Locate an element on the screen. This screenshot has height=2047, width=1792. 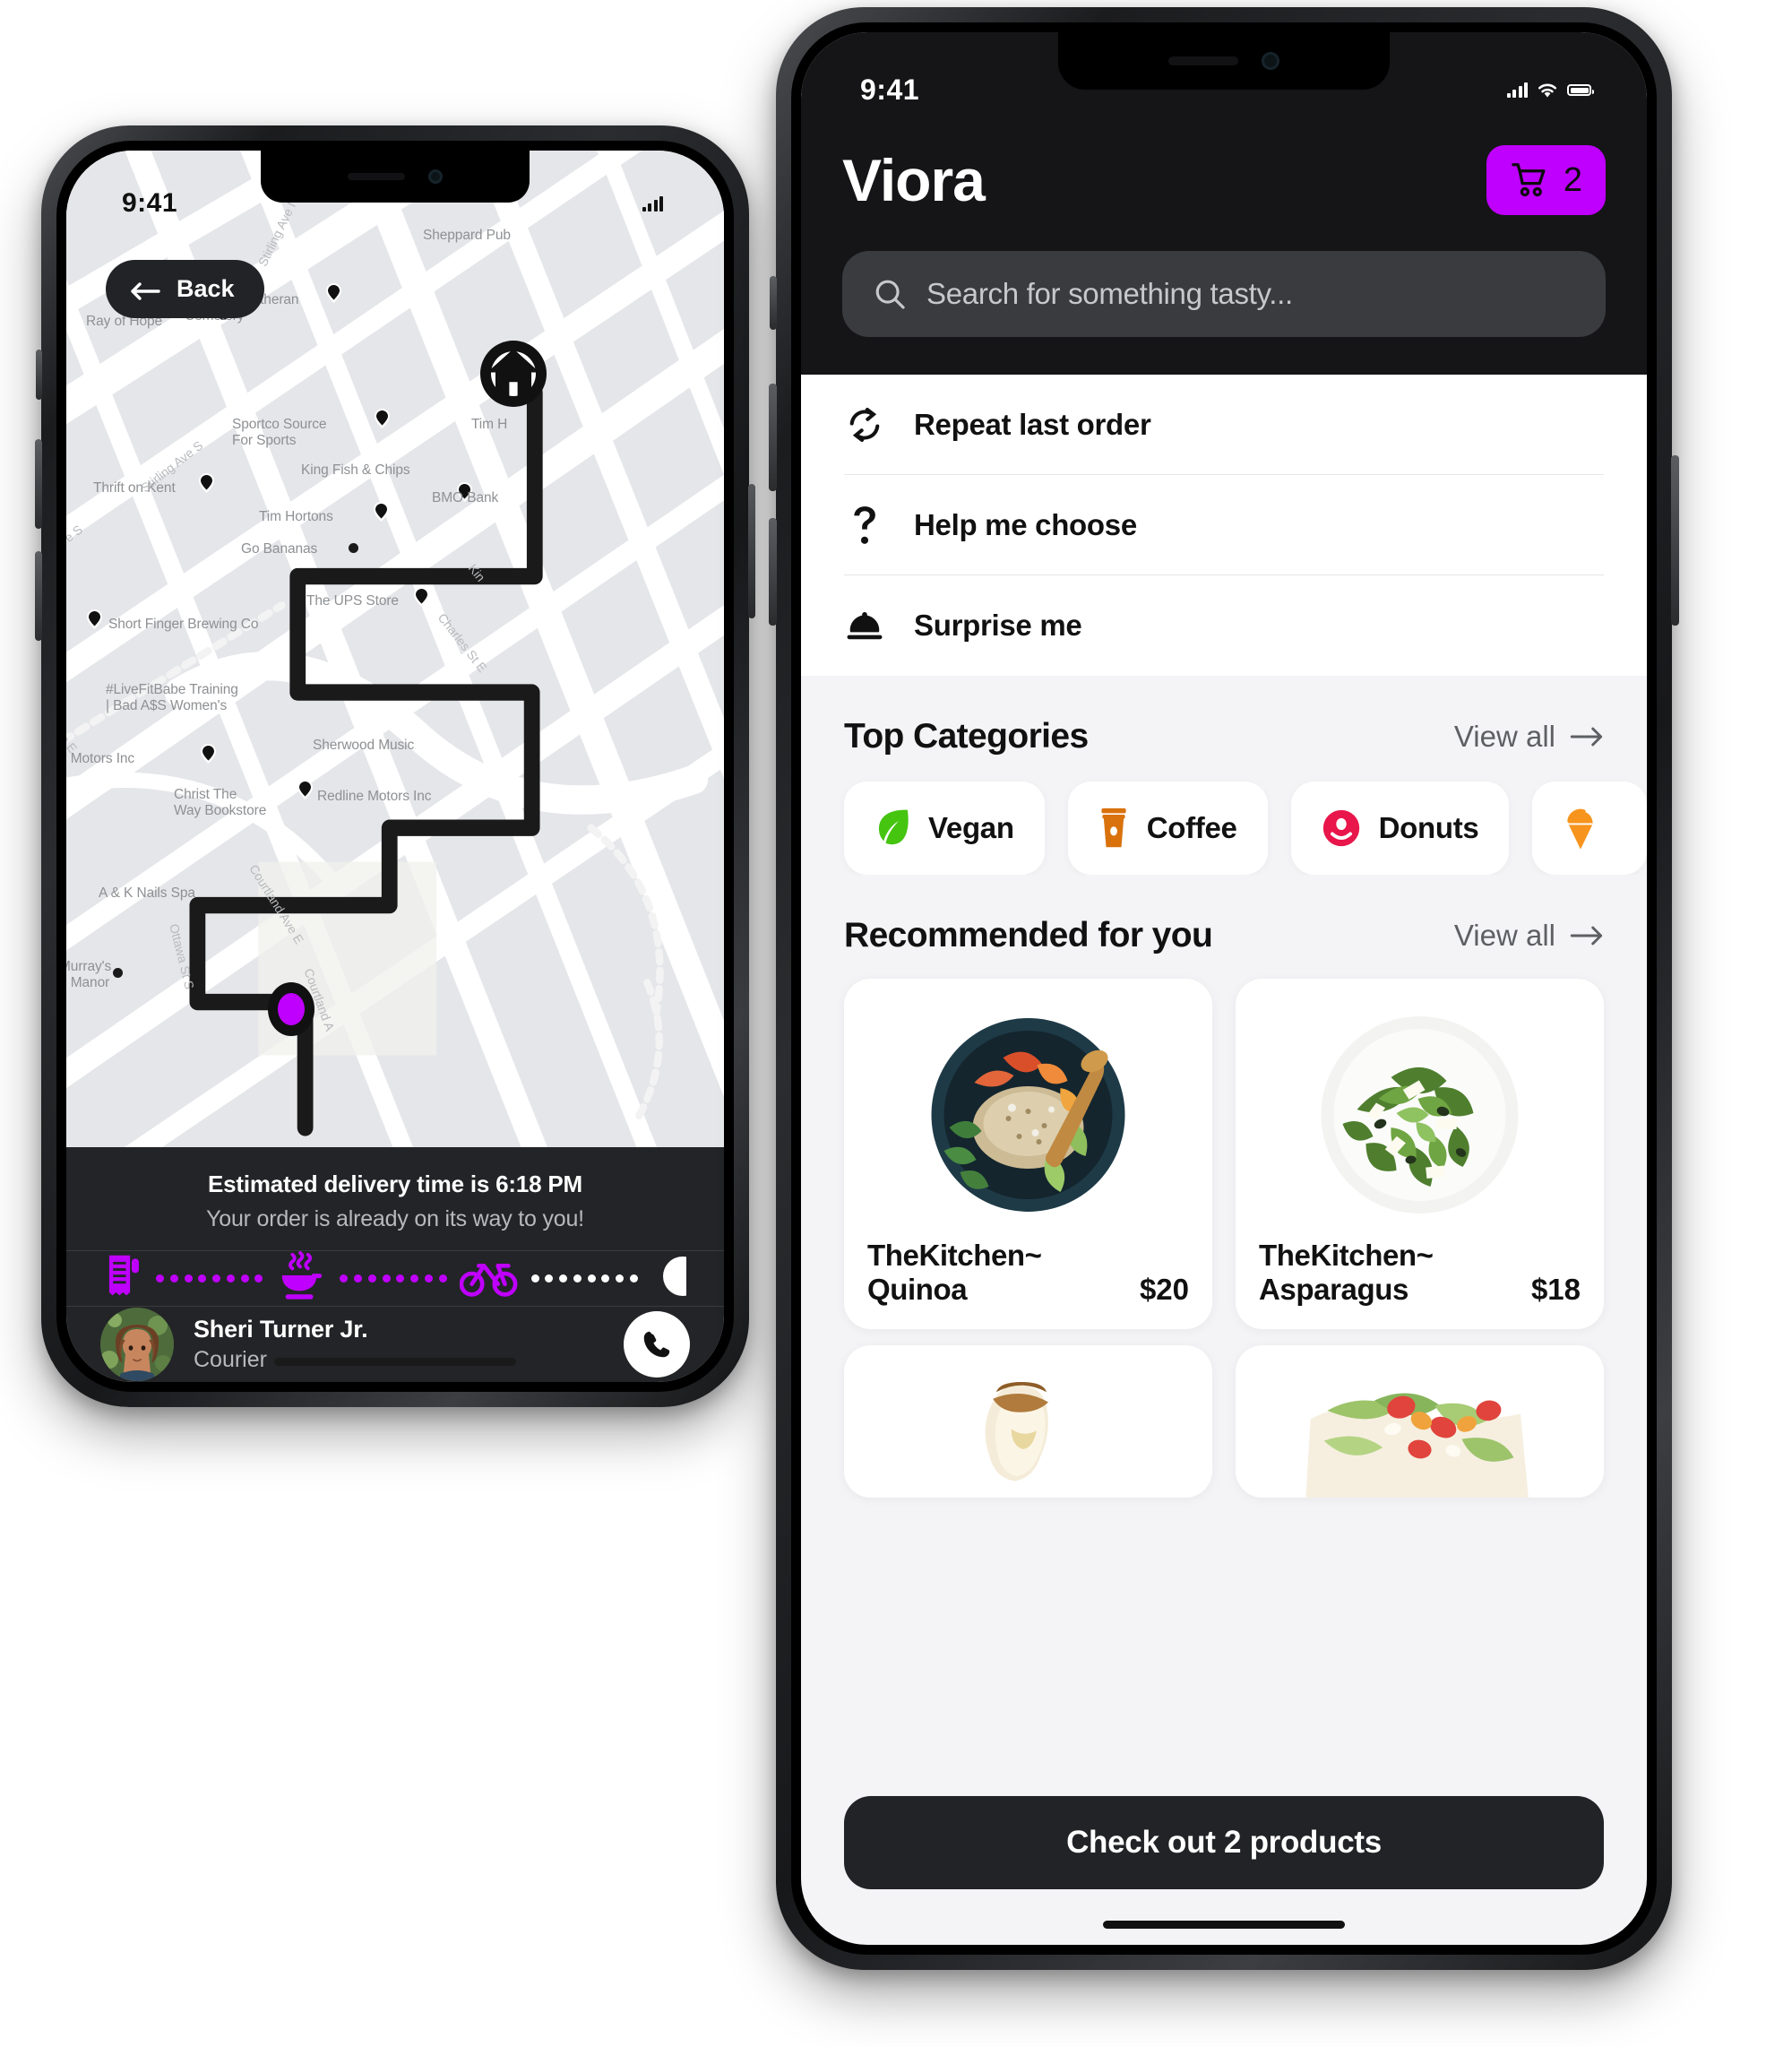
quick-action-help-me-choose: Help me choose is located at coordinates (1224, 525).